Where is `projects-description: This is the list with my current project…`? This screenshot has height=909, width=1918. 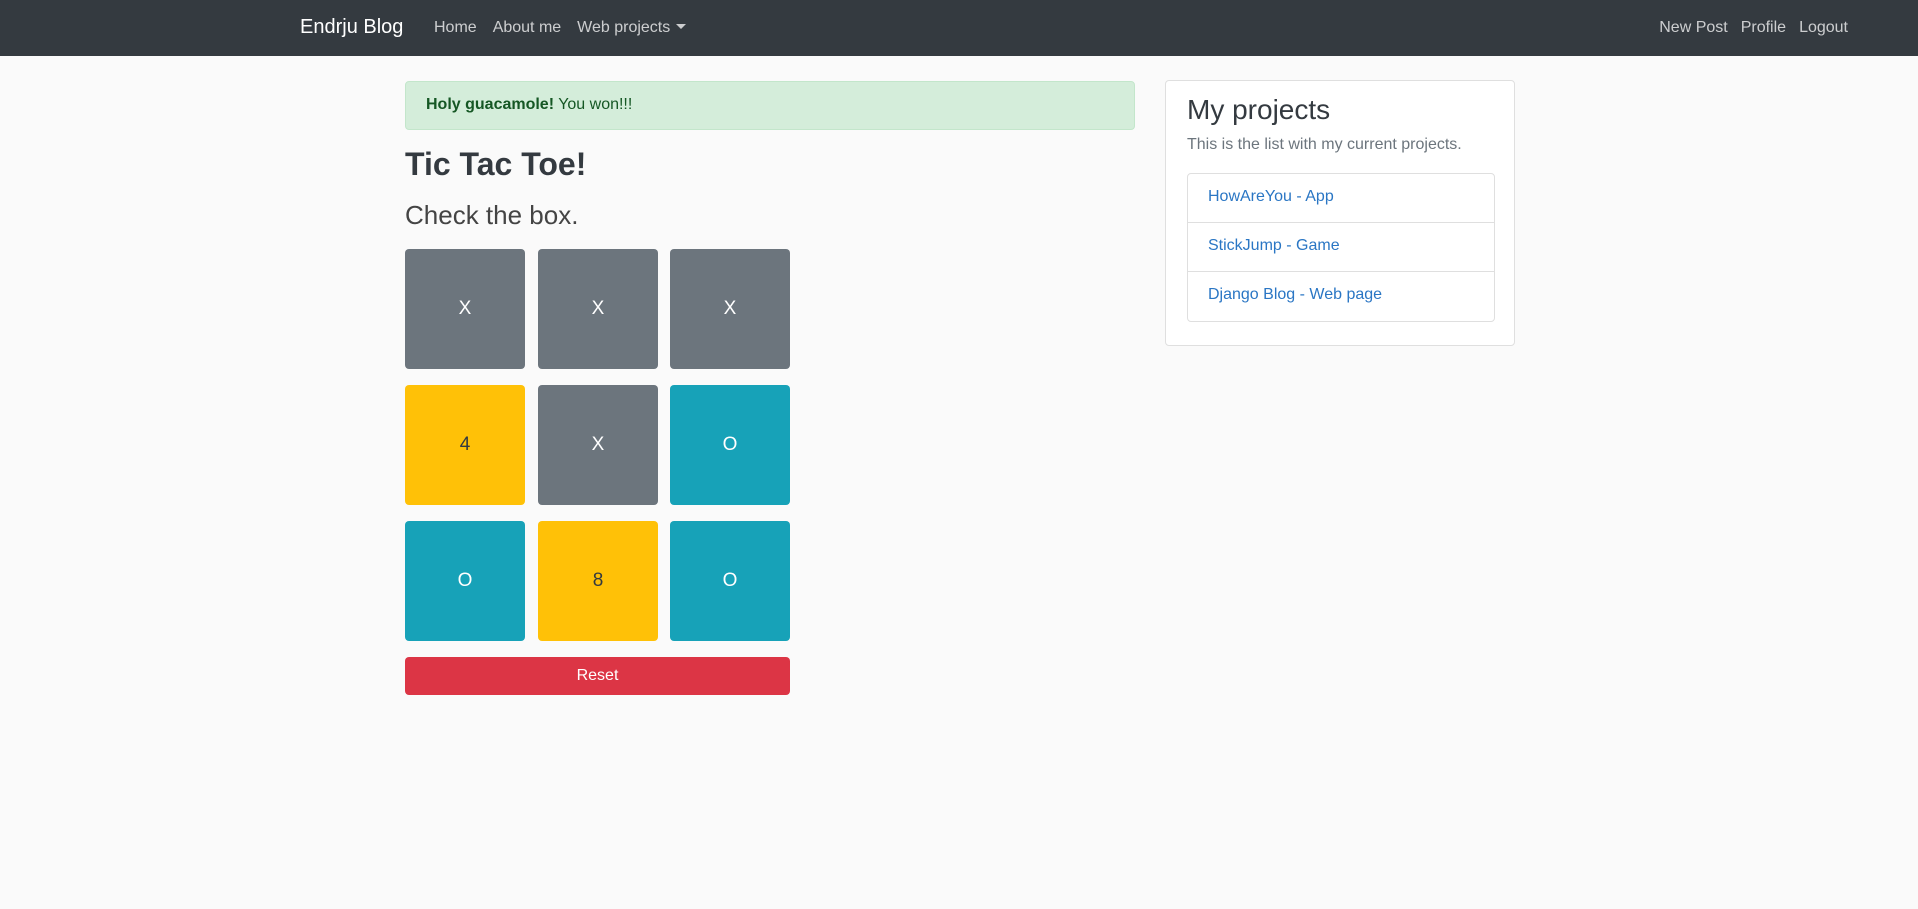
projects-description: This is the list with my current project… is located at coordinates (1324, 144).